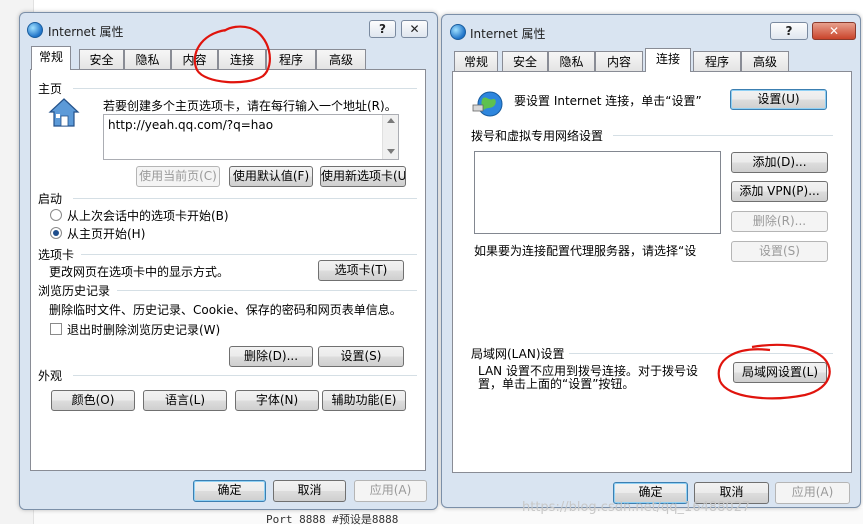 This screenshot has height=527, width=863. I want to click on lan-settings-button: 局域网设置(L), so click(780, 372).